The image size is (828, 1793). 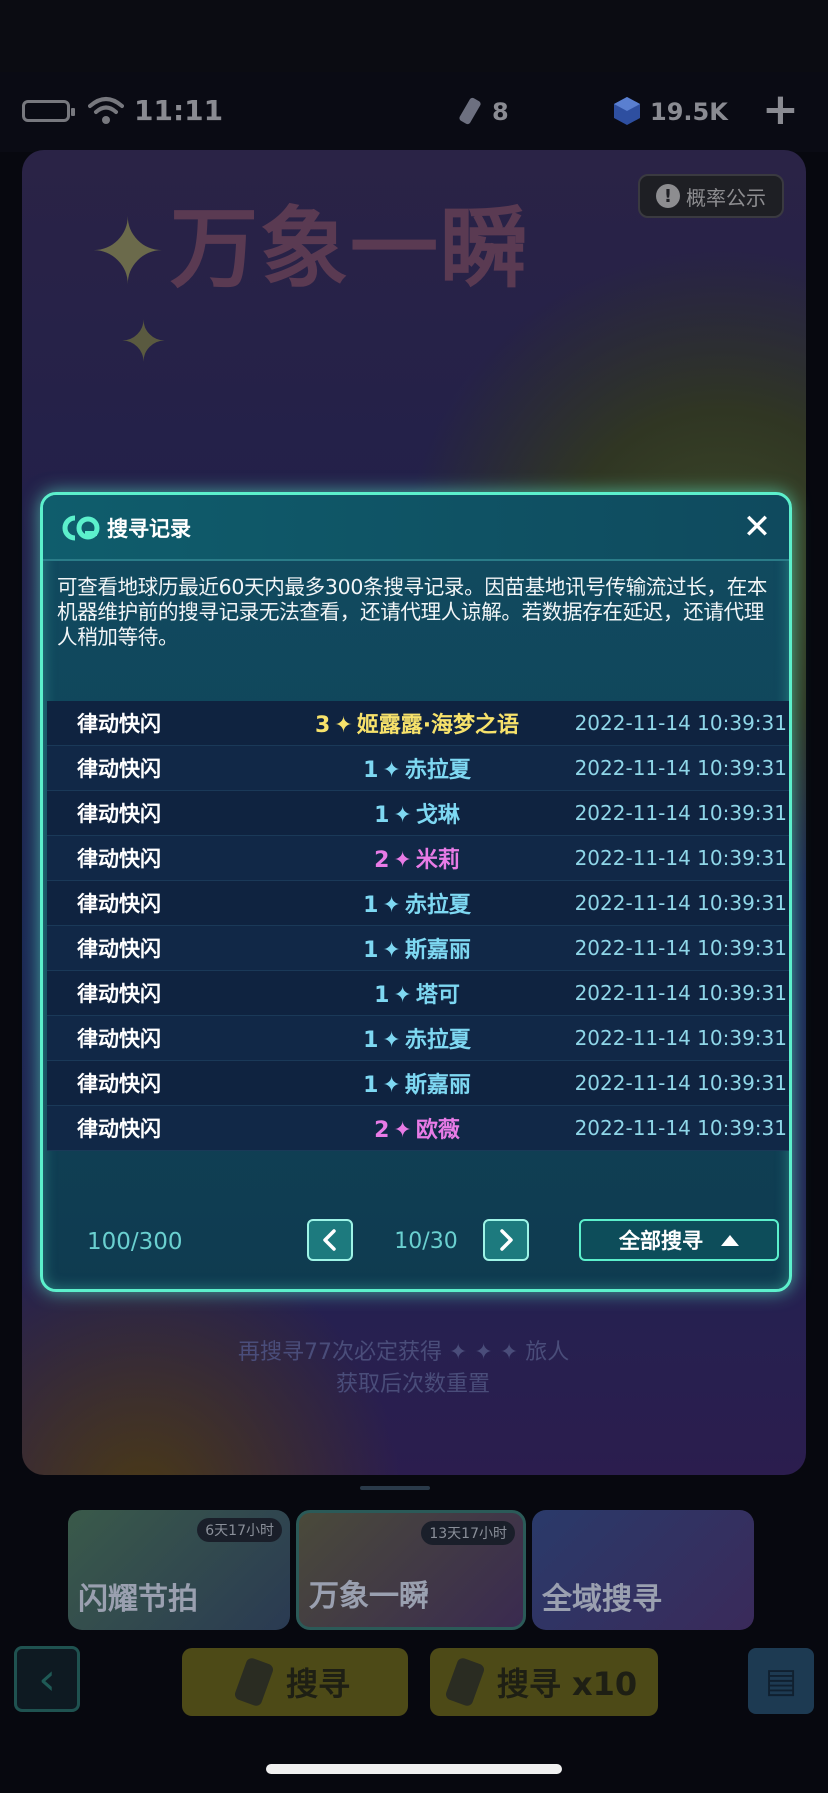 What do you see at coordinates (106, 110) in the screenshot?
I see `wifi-icon` at bounding box center [106, 110].